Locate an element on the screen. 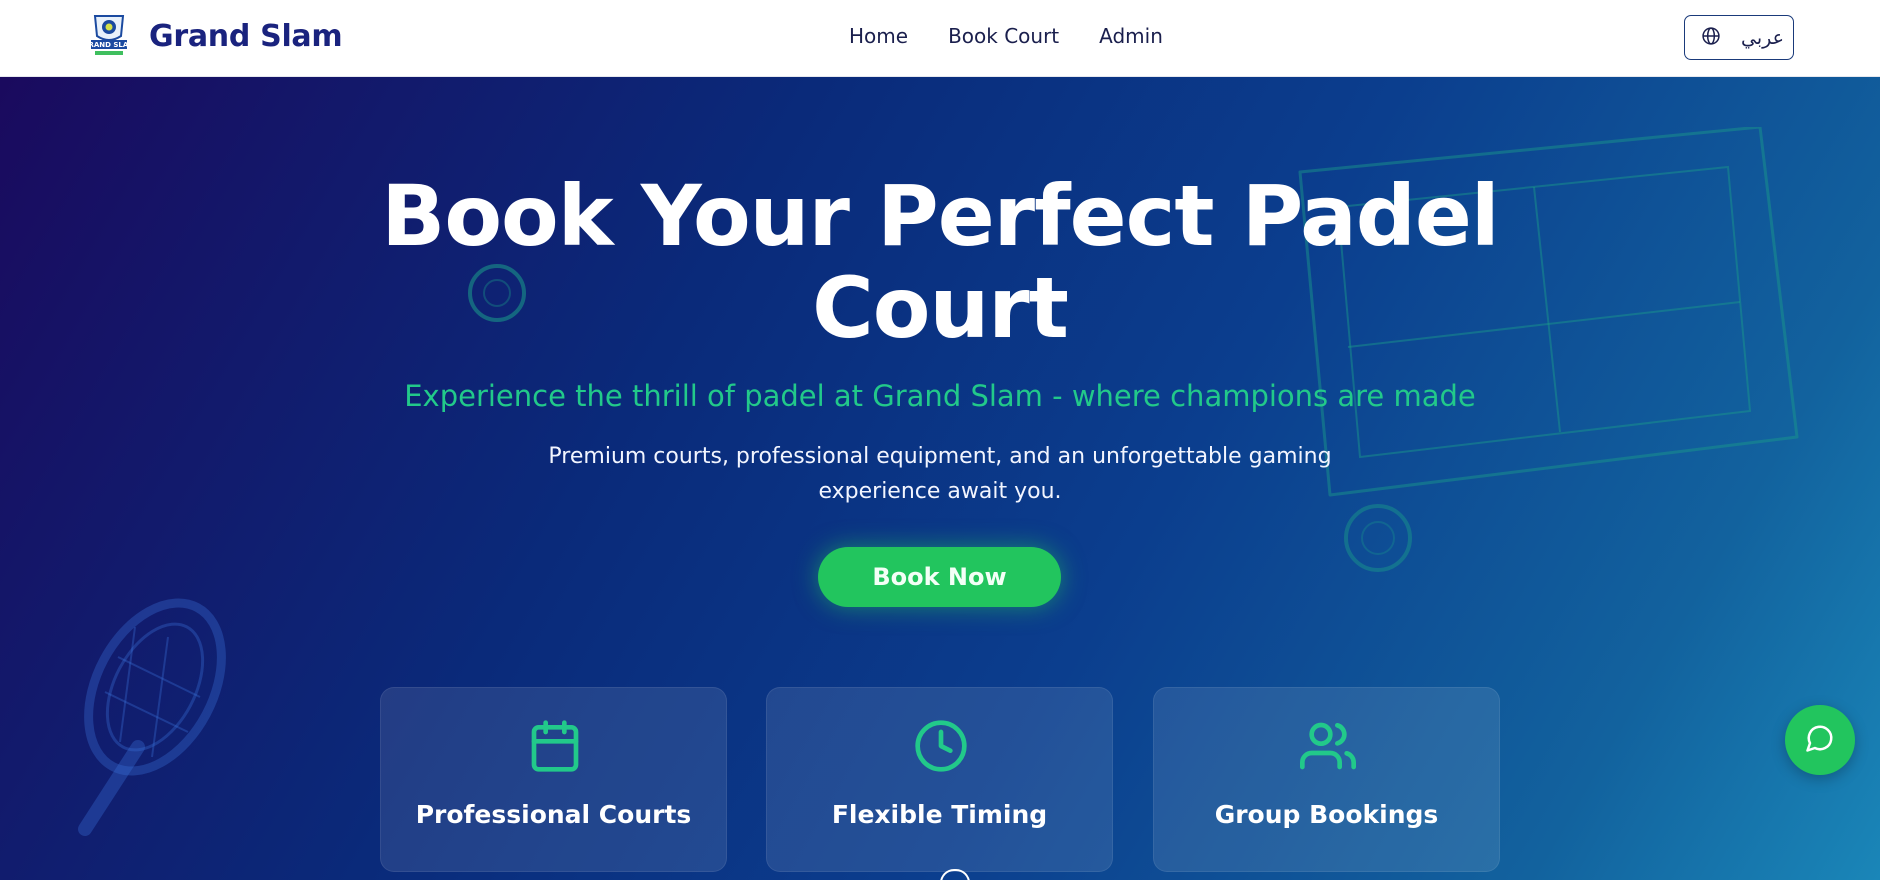 Image resolution: width=1880 pixels, height=880 pixels. chat-bubble-icon is located at coordinates (1820, 740).